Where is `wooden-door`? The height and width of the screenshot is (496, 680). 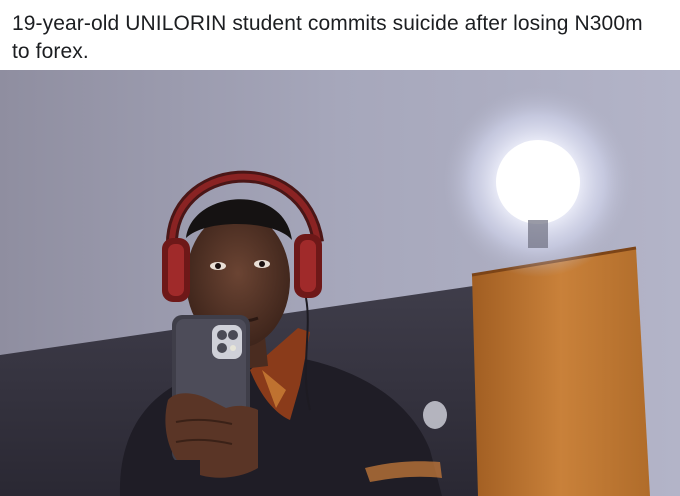
wooden-door is located at coordinates (561, 372).